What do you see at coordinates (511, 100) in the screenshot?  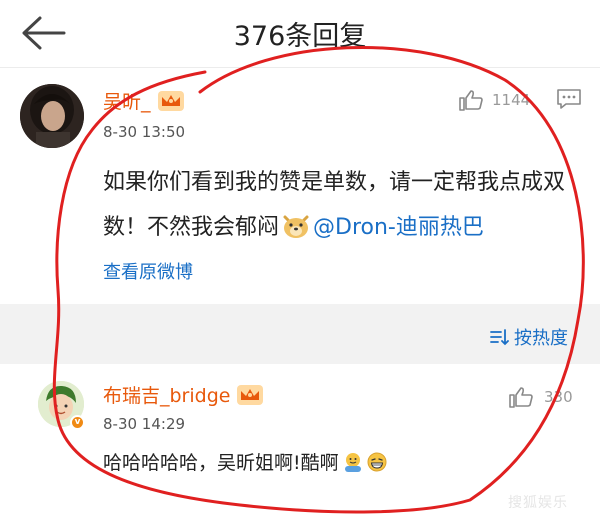 I see `like-count: 1144` at bounding box center [511, 100].